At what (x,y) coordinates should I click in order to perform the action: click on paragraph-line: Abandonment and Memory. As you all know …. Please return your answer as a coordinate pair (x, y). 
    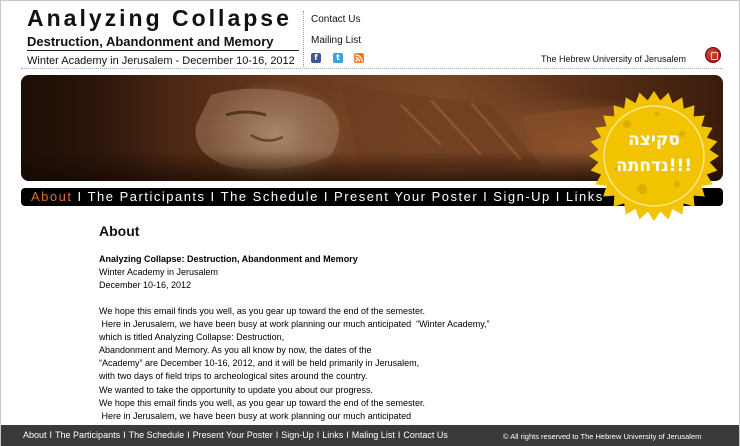
    Looking at the image, I should click on (235, 350).